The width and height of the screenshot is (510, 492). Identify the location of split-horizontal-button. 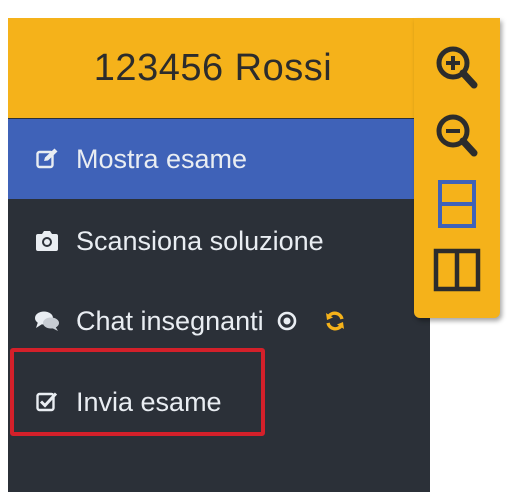
(457, 206).